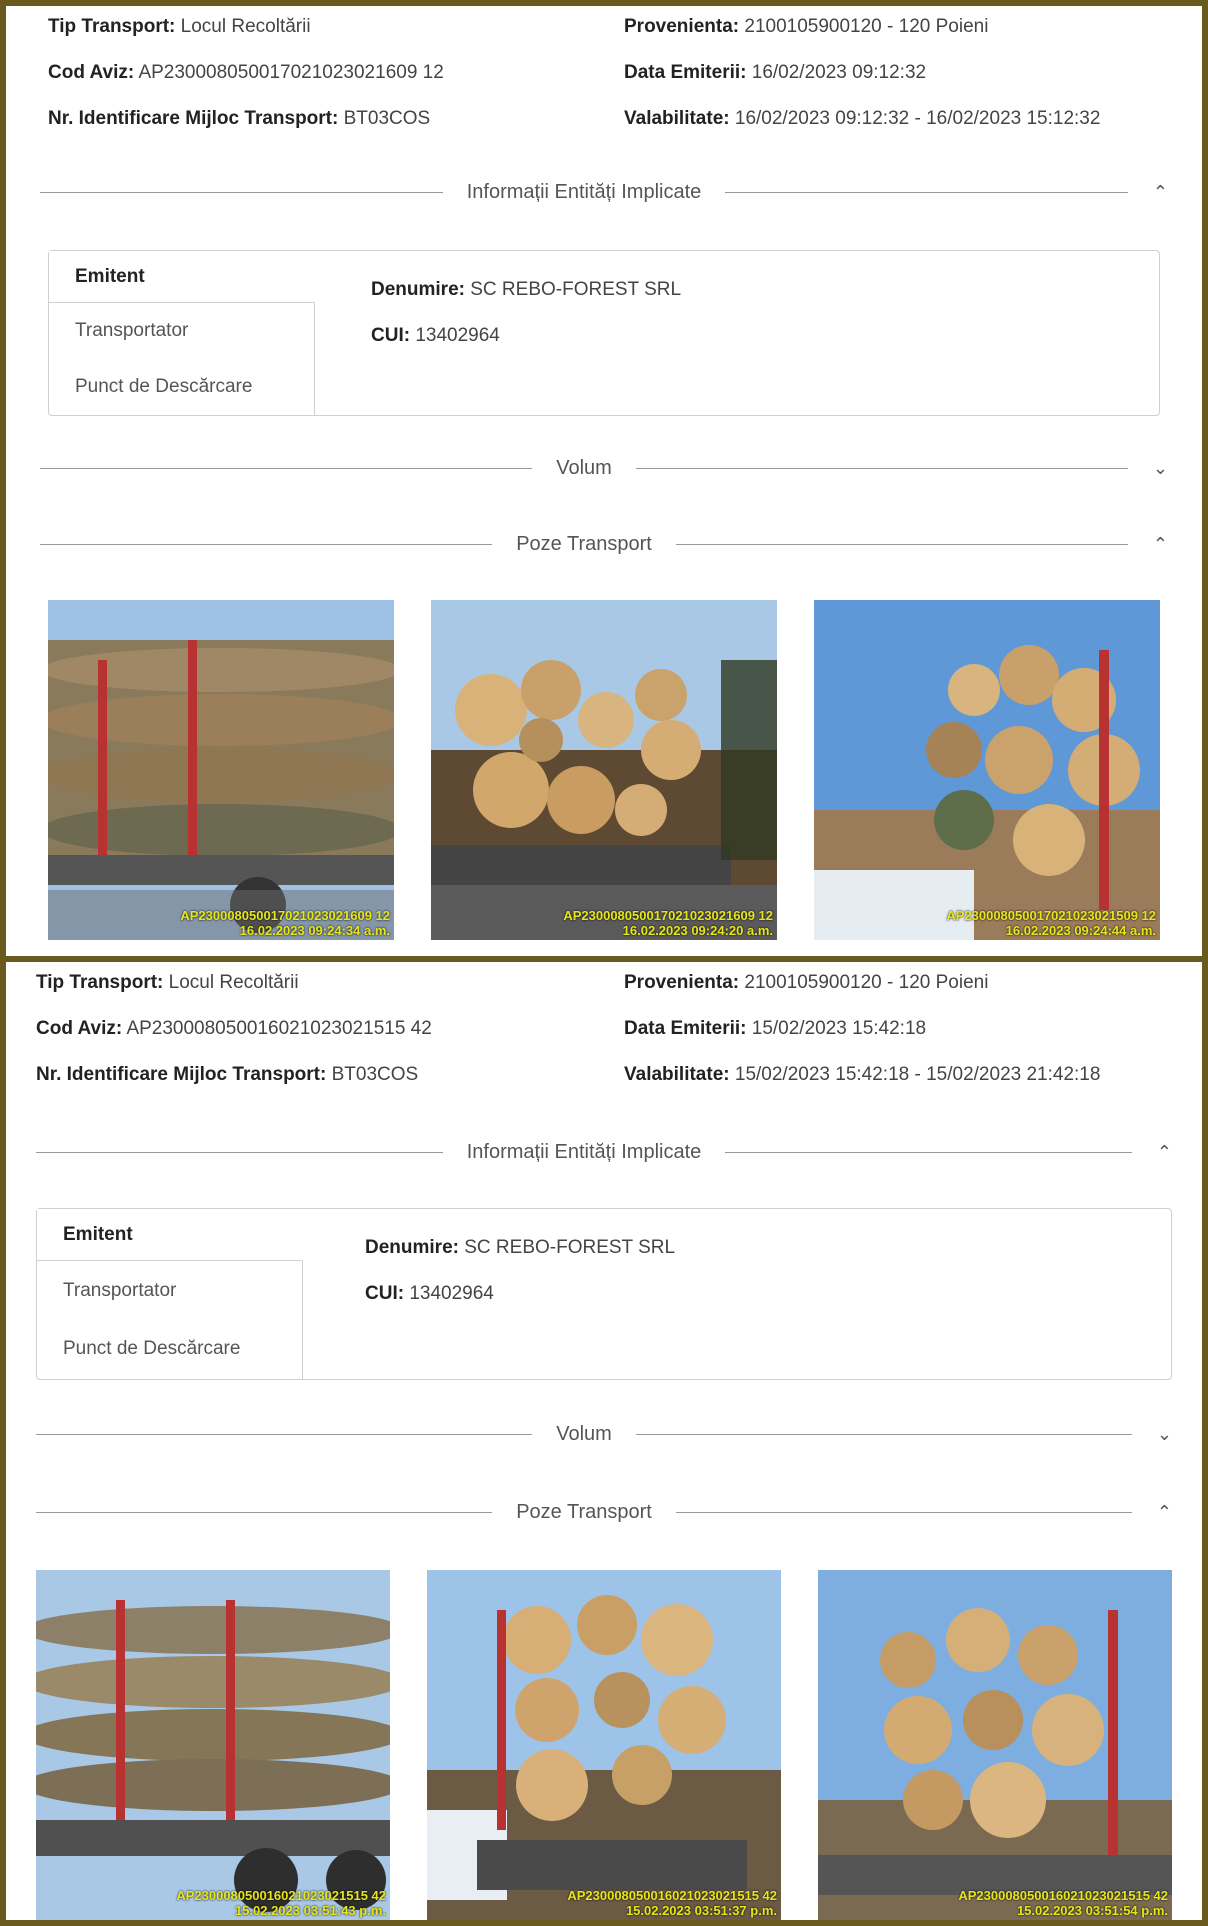 This screenshot has width=1208, height=1926. What do you see at coordinates (291, 72) in the screenshot?
I see `cod-aviz-value: AP230008050017021023021609 12` at bounding box center [291, 72].